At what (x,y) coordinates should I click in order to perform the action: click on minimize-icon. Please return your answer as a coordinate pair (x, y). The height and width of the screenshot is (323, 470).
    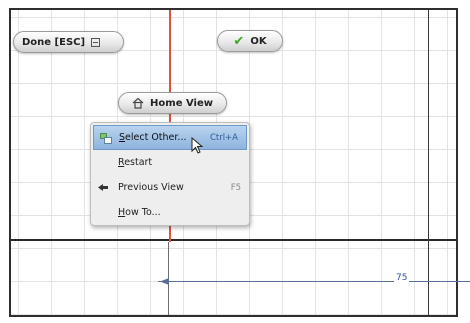
    Looking at the image, I should click on (96, 42).